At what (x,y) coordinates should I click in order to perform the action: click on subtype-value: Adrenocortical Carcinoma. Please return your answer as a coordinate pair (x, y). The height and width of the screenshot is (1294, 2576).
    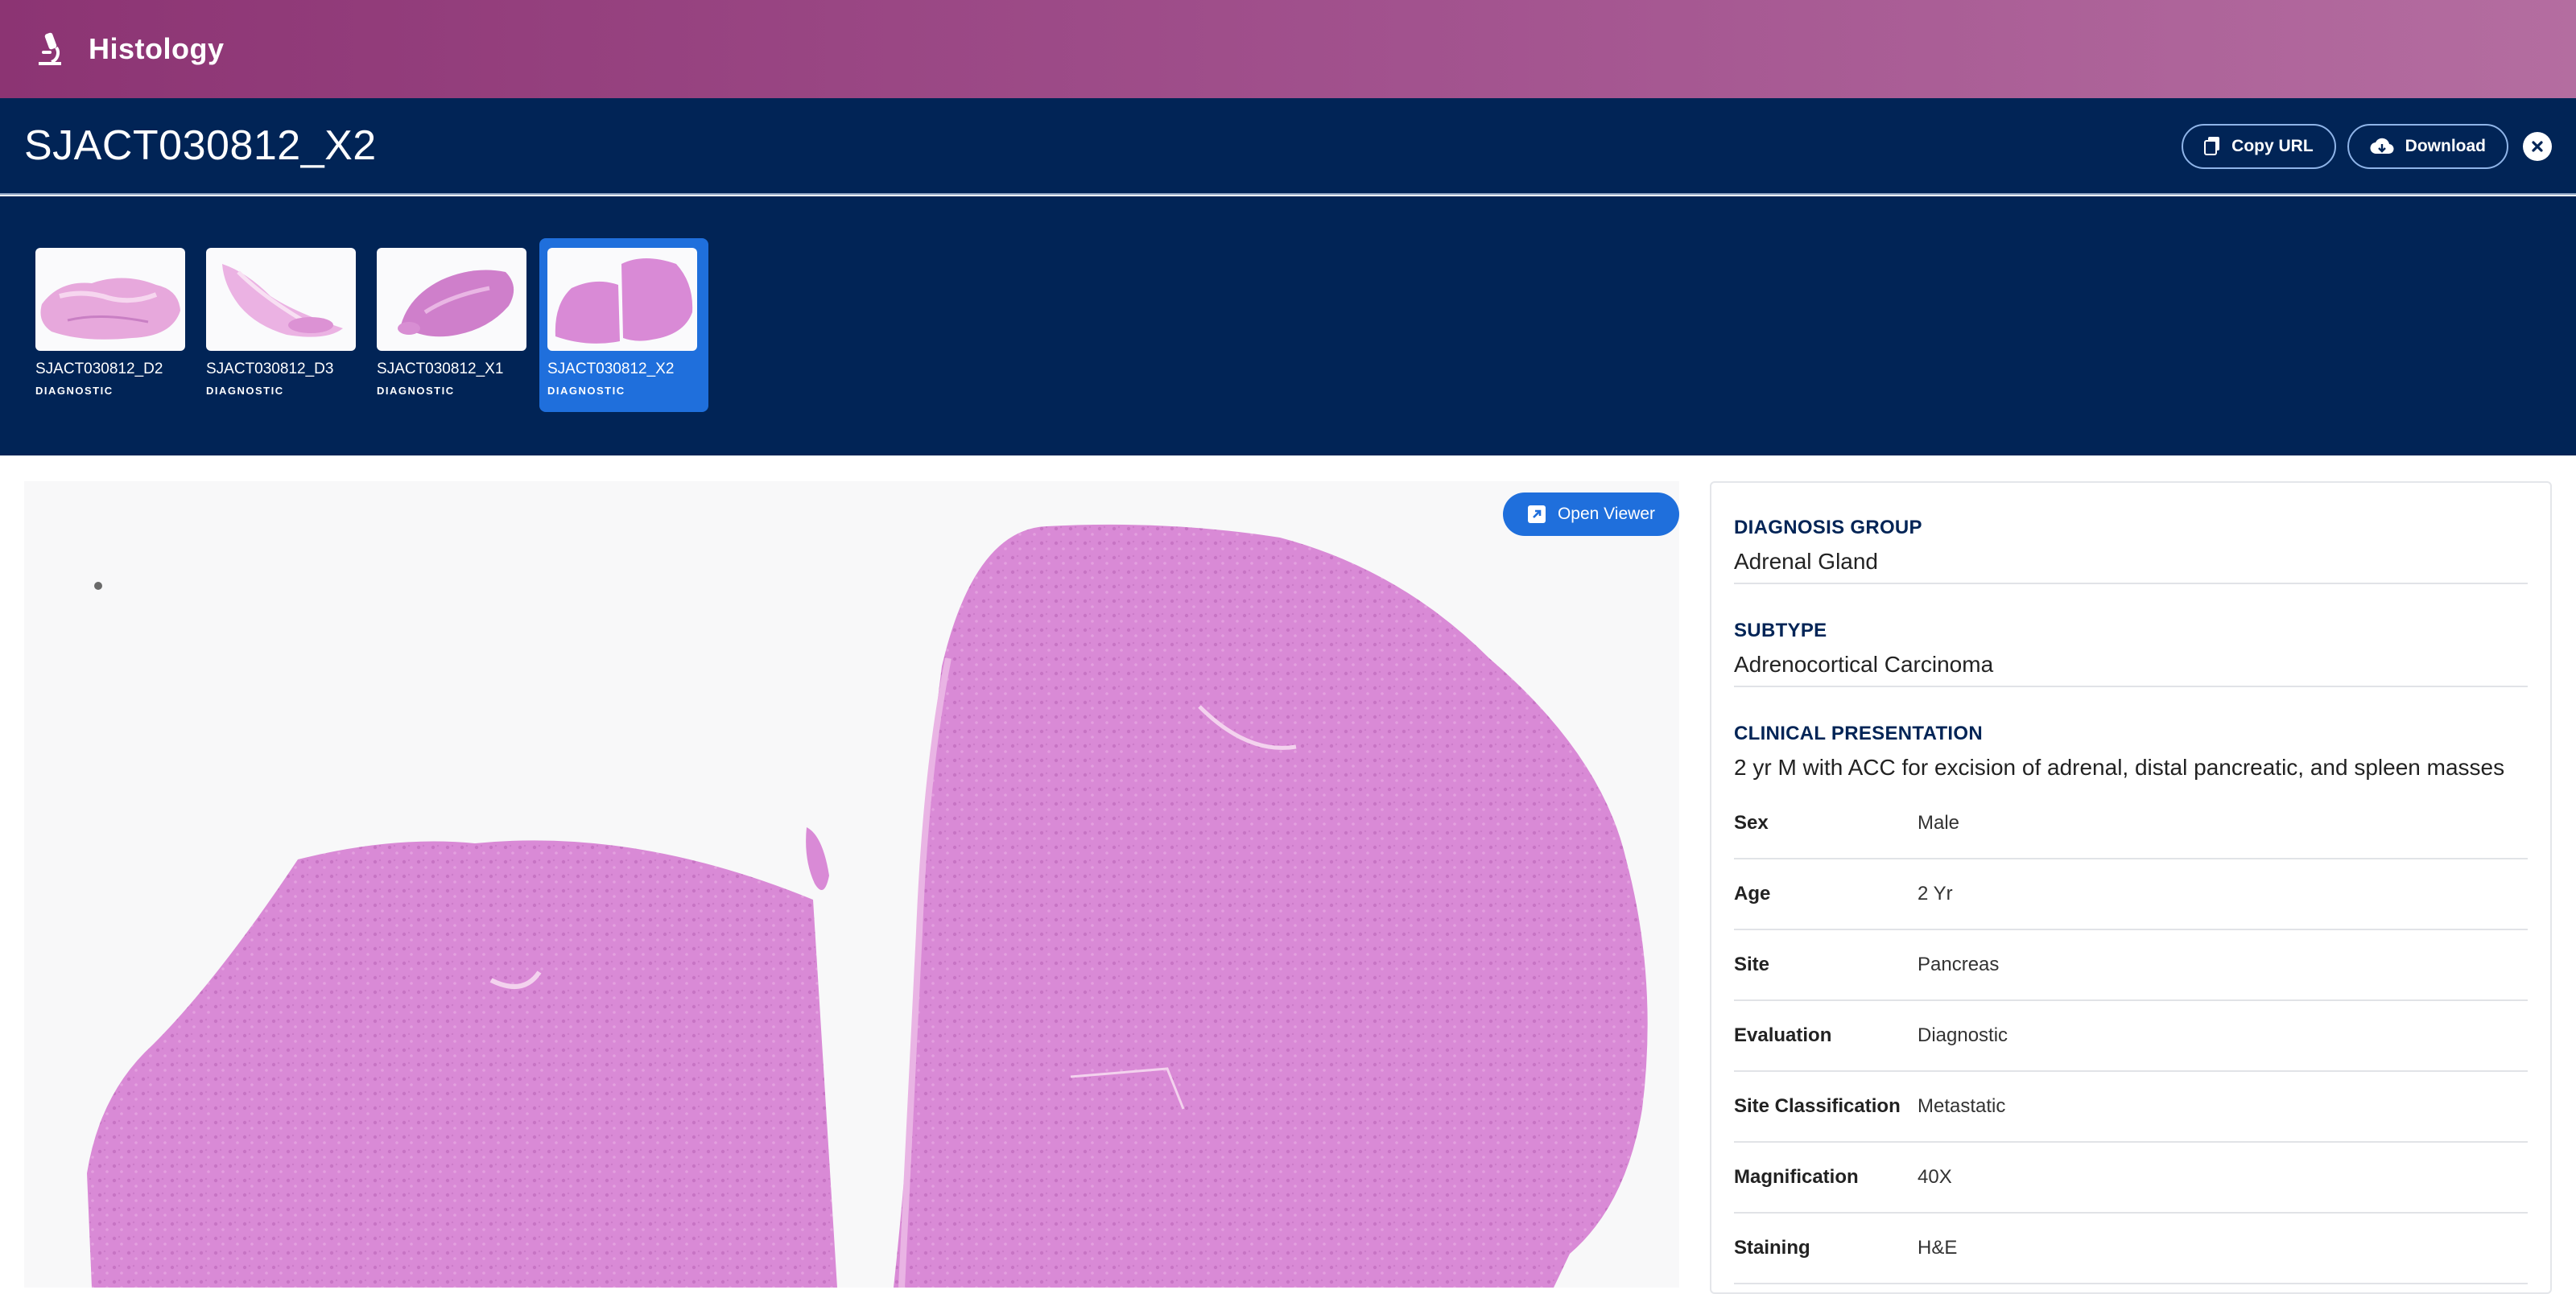
    Looking at the image, I should click on (1864, 664).